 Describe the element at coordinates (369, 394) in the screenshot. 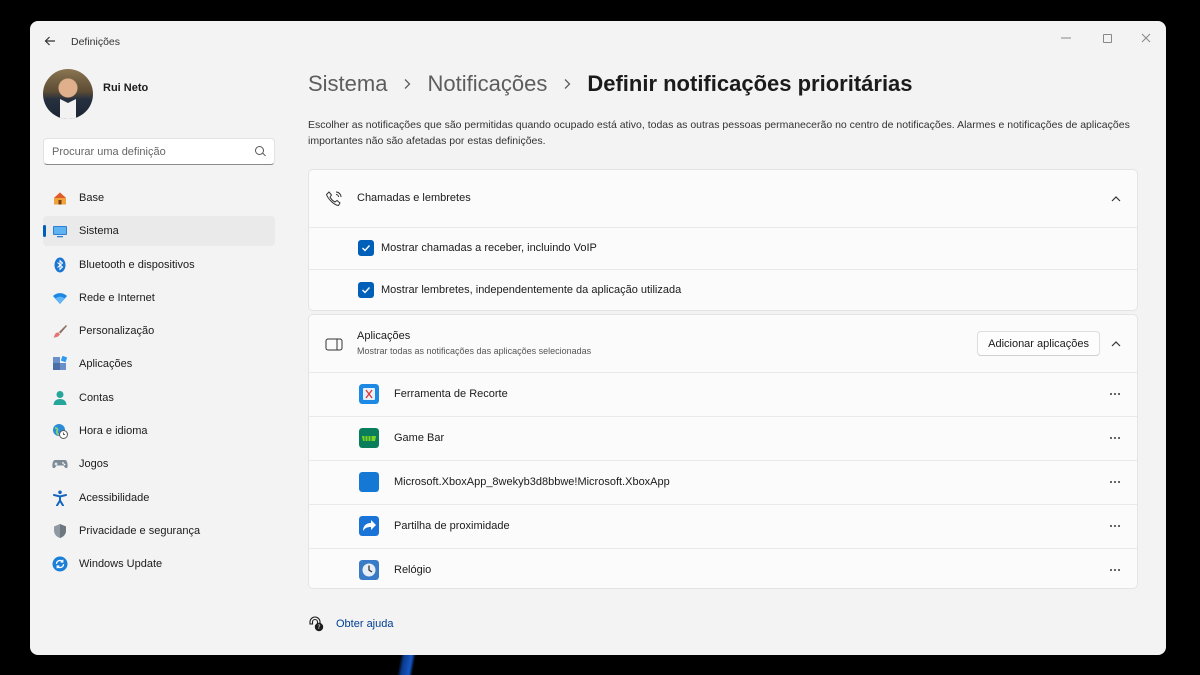

I see `snipping-tool-icon` at that location.